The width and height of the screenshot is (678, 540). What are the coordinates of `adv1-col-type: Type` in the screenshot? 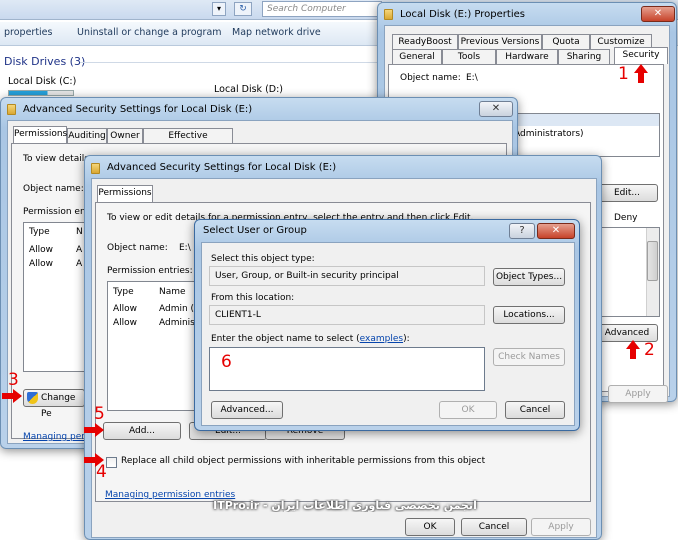 It's located at (39, 232).